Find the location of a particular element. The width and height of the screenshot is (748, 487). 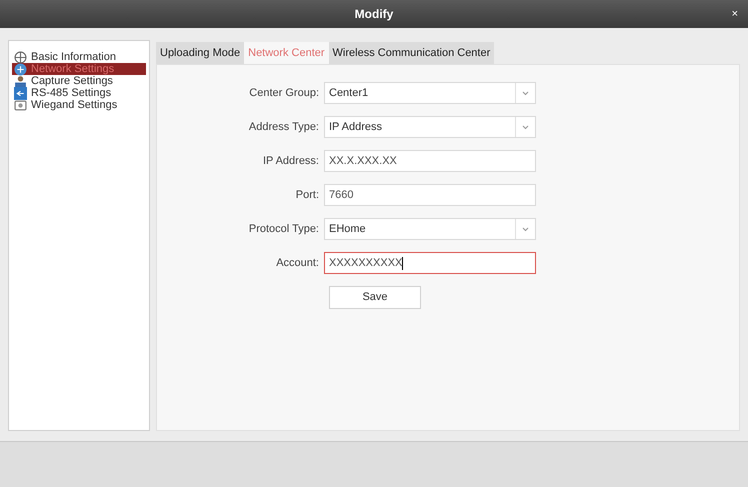

field-label: Center Group: is located at coordinates (284, 93).